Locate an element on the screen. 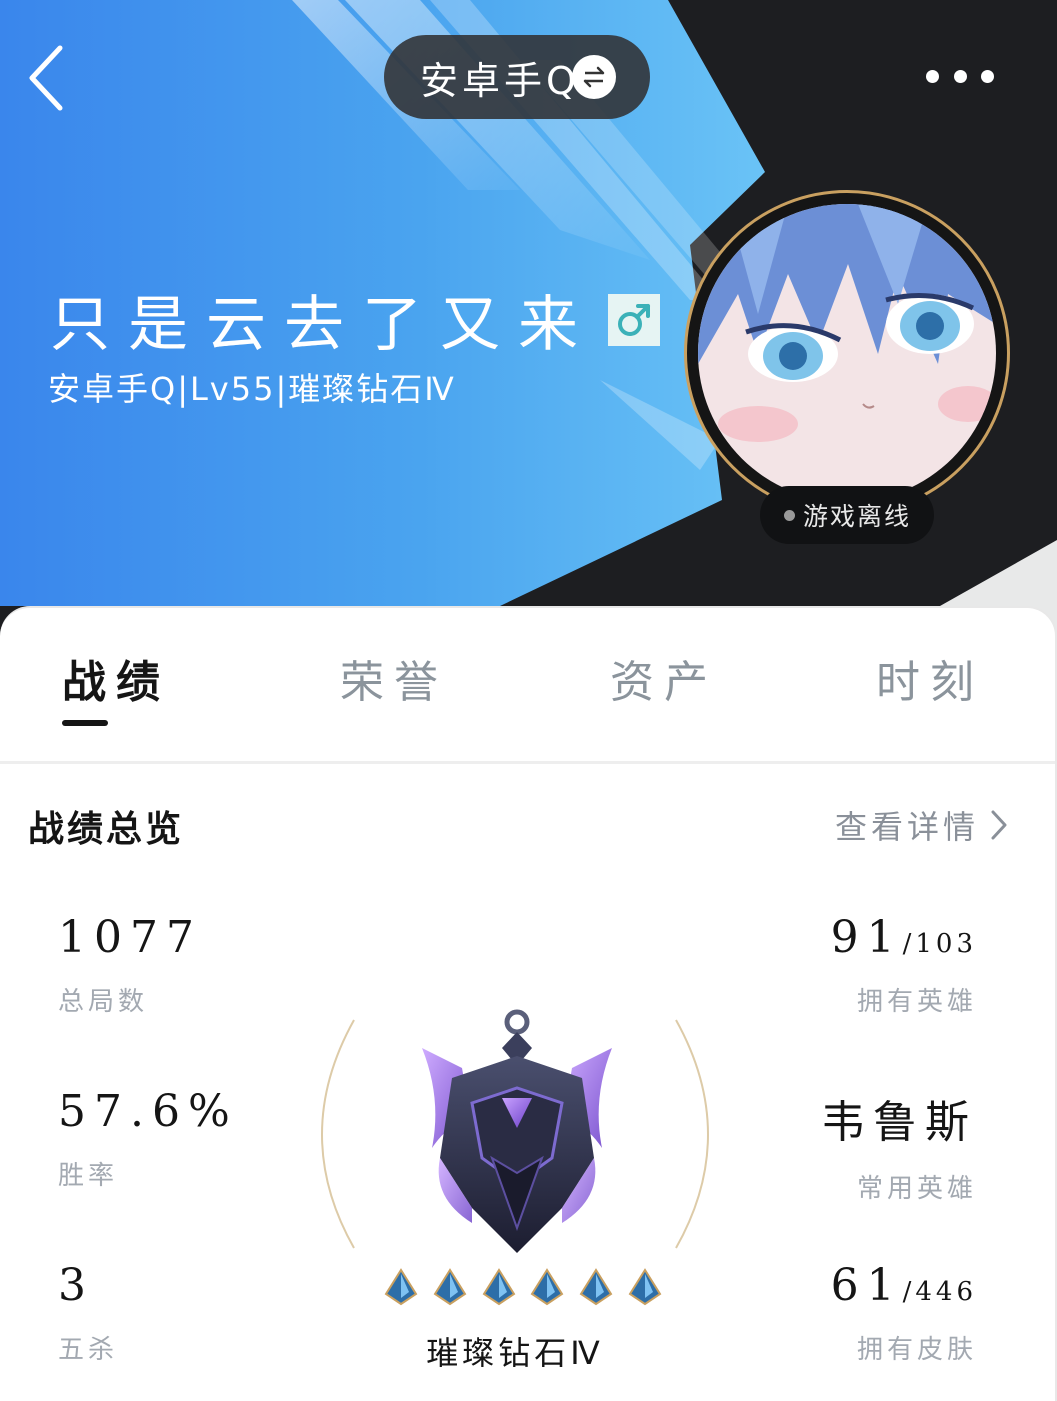 The width and height of the screenshot is (1057, 1401). active-tab-indicator is located at coordinates (85, 723).